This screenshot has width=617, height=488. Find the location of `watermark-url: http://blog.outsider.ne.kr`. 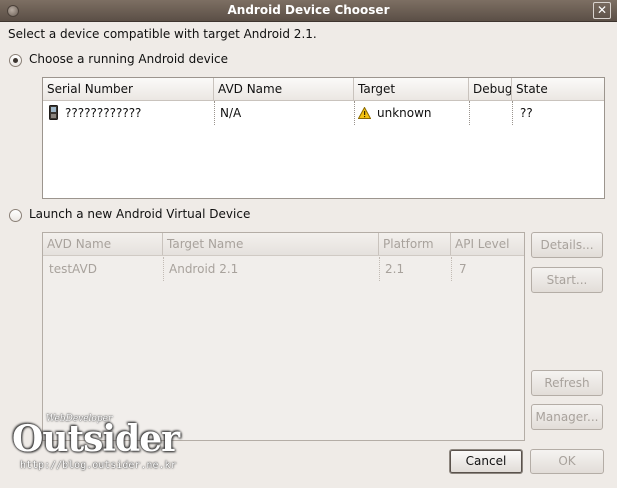

watermark-url: http://blog.outsider.ne.kr is located at coordinates (98, 465).